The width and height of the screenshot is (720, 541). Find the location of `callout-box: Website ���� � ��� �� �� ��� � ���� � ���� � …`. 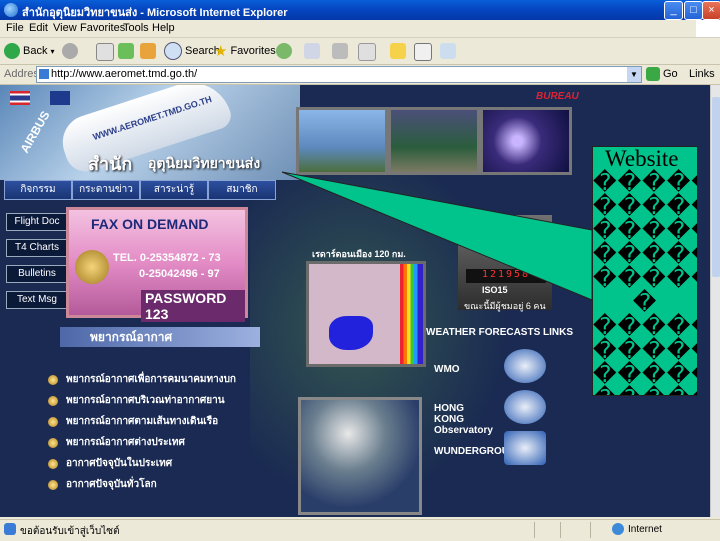

callout-box: Website ���� � ��� �� �� ��� � ���� � ���� � … is located at coordinates (645, 271).